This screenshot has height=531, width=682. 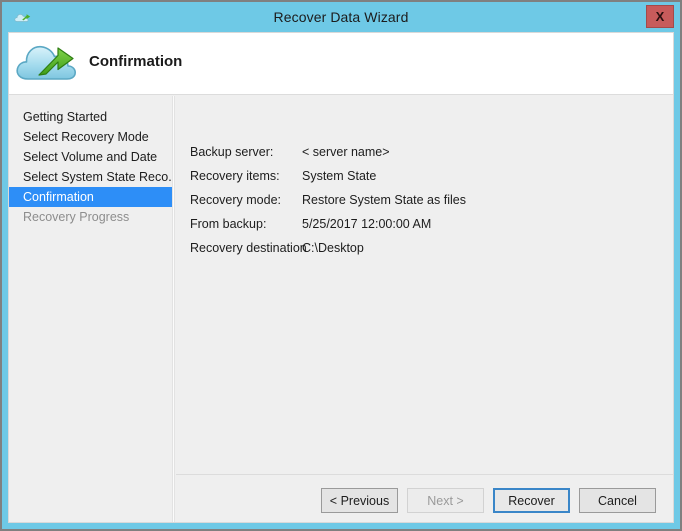 I want to click on field-value: < server name>, so click(x=346, y=152).